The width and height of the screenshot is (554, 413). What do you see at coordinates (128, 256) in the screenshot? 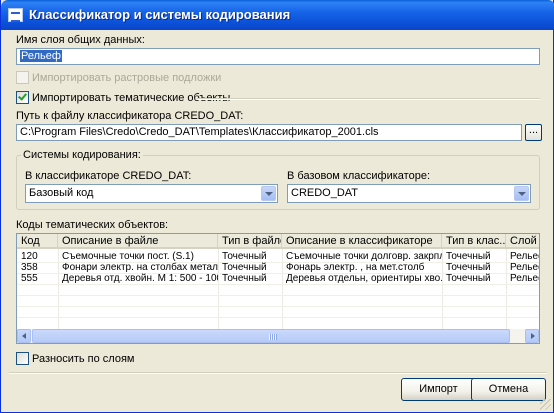
I see `cell-file-description: Съемочные точки пост. (S.1)` at bounding box center [128, 256].